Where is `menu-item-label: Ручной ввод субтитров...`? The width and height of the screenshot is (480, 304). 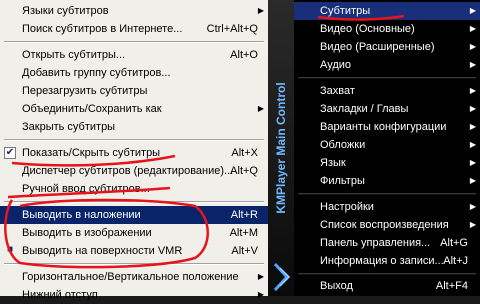 menu-item-label: Ручной ввод субтитров... is located at coordinates (86, 189).